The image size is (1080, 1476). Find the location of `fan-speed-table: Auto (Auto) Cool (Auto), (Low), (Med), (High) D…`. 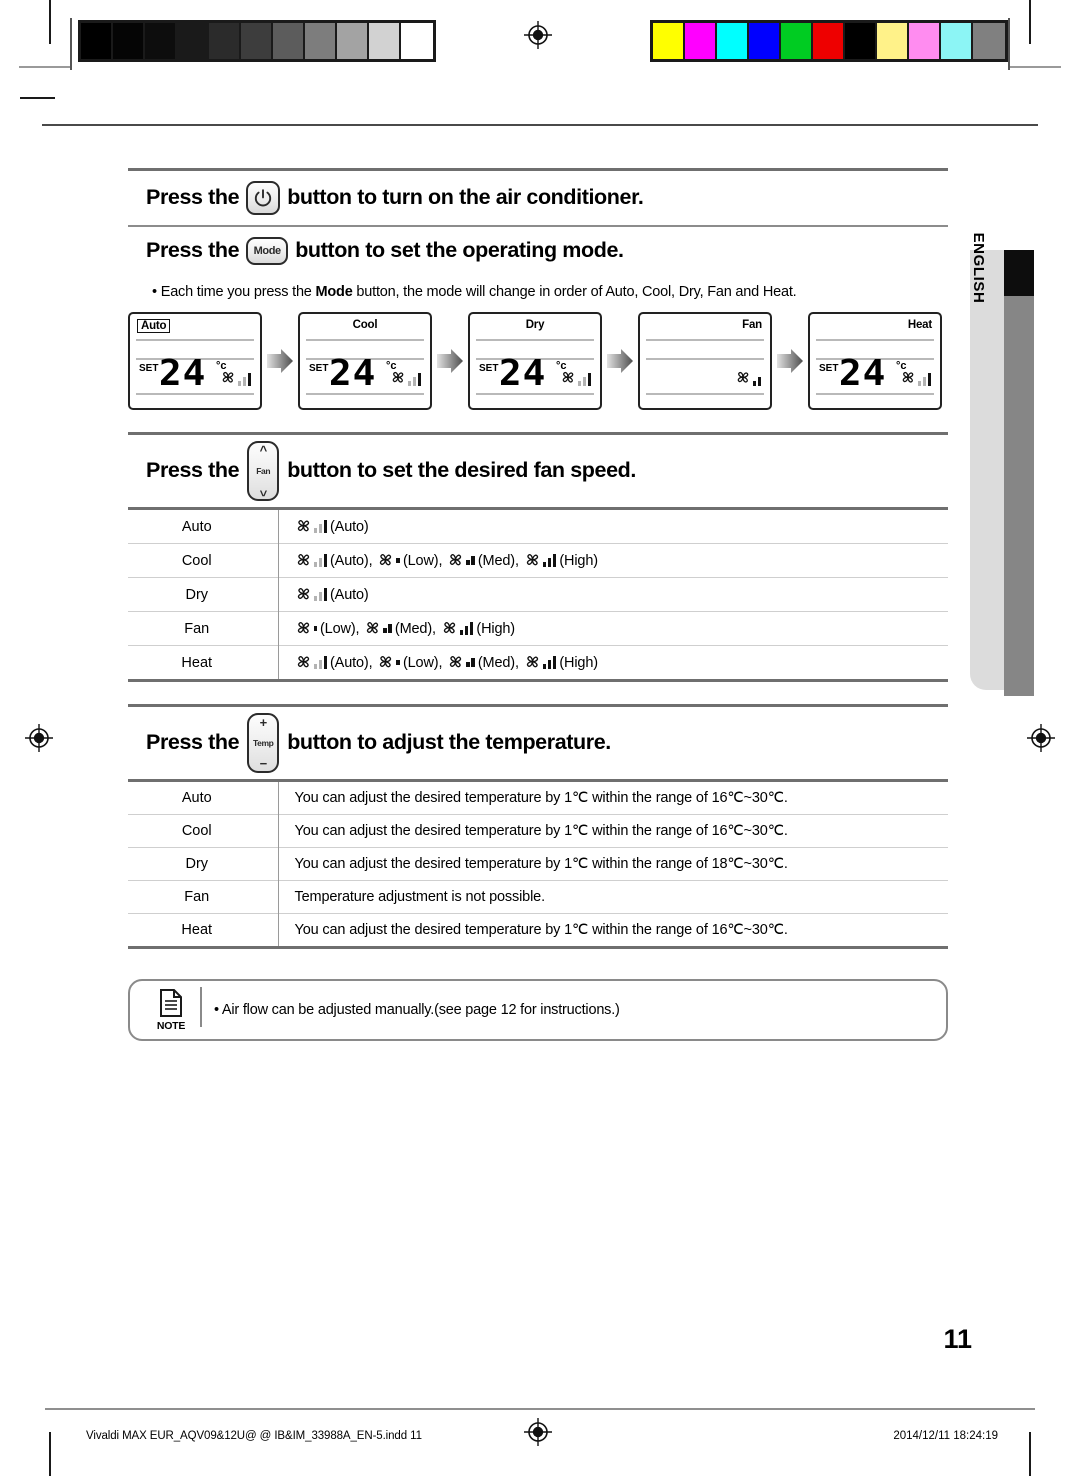

fan-speed-table: Auto (Auto) Cool (Auto), (Low), (Med), (High) D… is located at coordinates (538, 594).